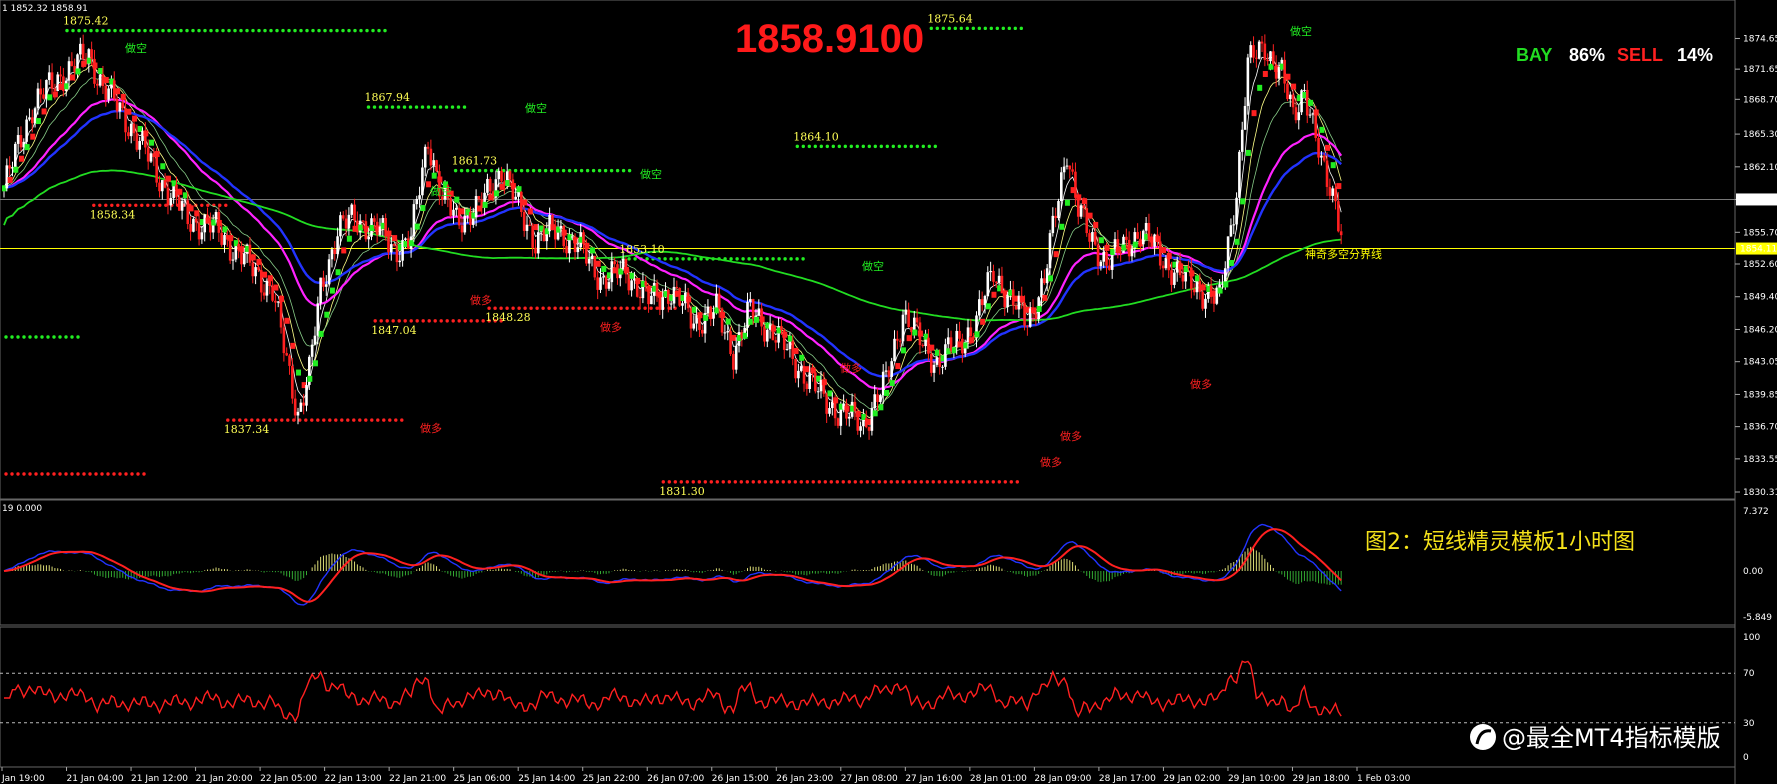 The width and height of the screenshot is (1777, 784). Describe the element at coordinates (1760, 70) in the screenshot. I see `price-tick-label: 1871.65` at that location.